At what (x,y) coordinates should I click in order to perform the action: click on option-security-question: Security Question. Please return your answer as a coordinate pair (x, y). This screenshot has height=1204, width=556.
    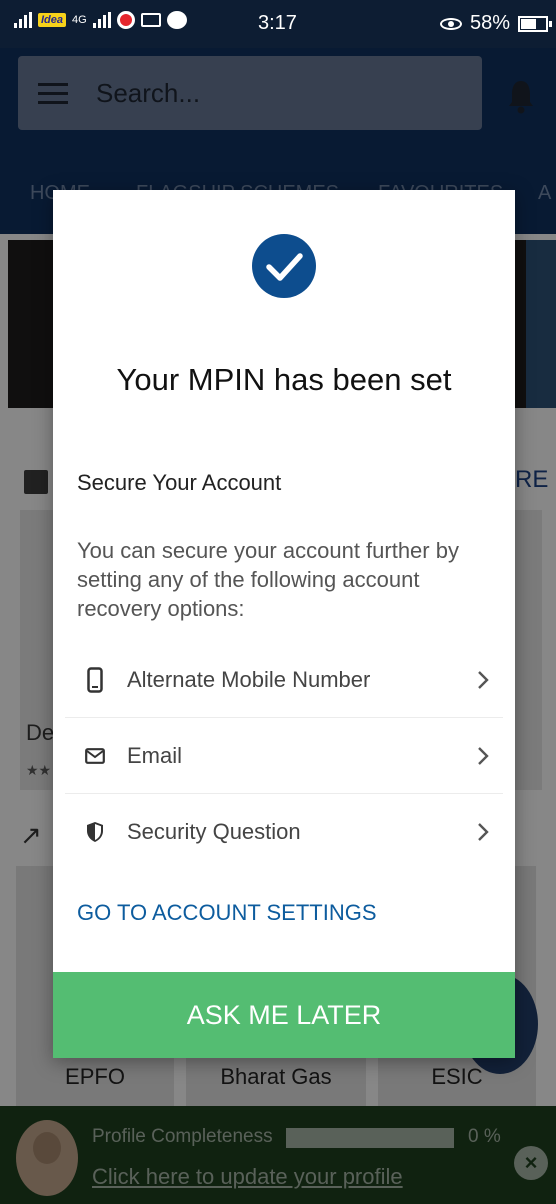
    Looking at the image, I should click on (284, 832).